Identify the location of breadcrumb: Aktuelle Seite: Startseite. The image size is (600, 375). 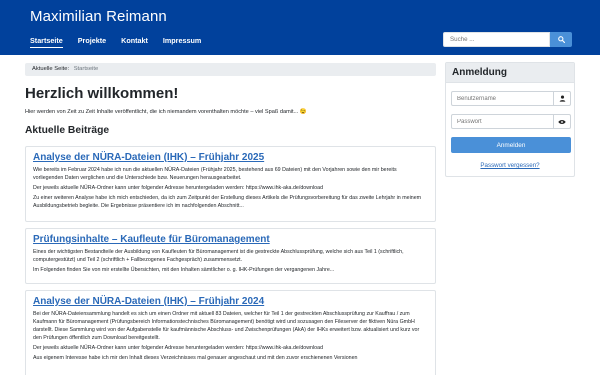
(230, 69).